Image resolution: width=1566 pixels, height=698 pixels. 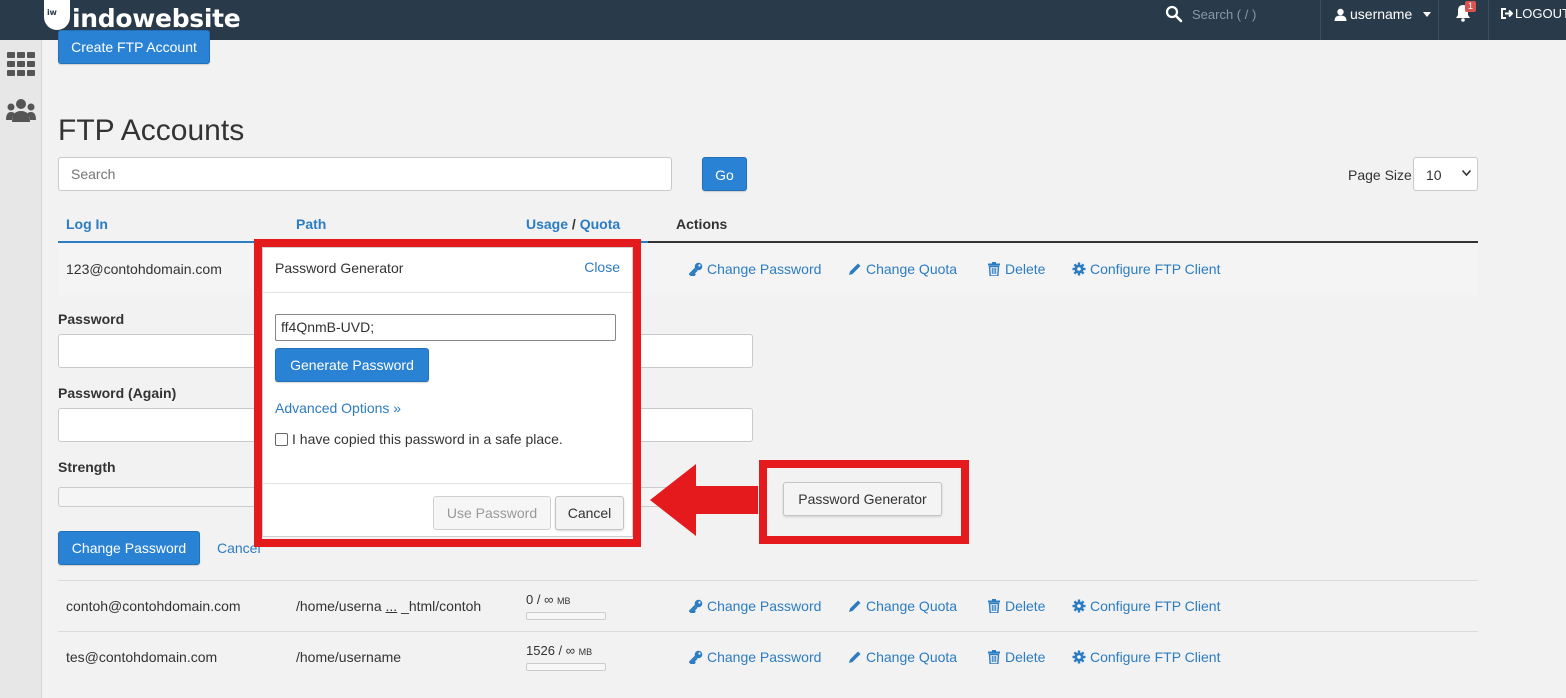 What do you see at coordinates (447, 393) in the screenshot?
I see `annotation-highlight-dialog` at bounding box center [447, 393].